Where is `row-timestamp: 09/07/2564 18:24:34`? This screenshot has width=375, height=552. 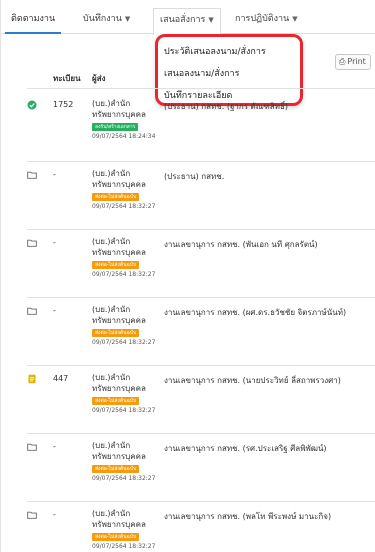 row-timestamp: 09/07/2564 18:24:34 is located at coordinates (124, 136).